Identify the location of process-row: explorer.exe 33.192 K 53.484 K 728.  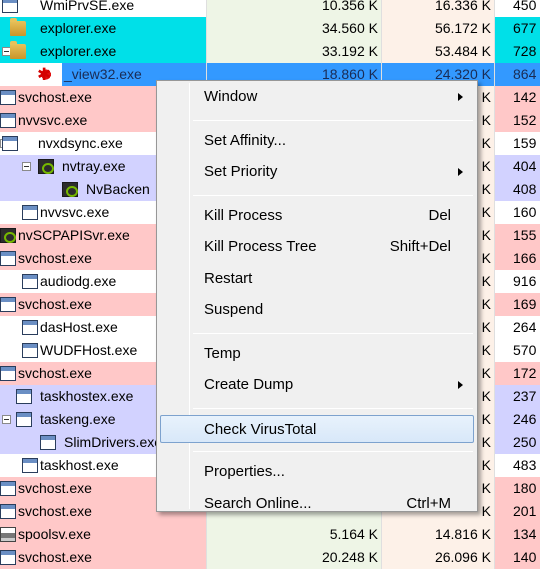
(270, 51).